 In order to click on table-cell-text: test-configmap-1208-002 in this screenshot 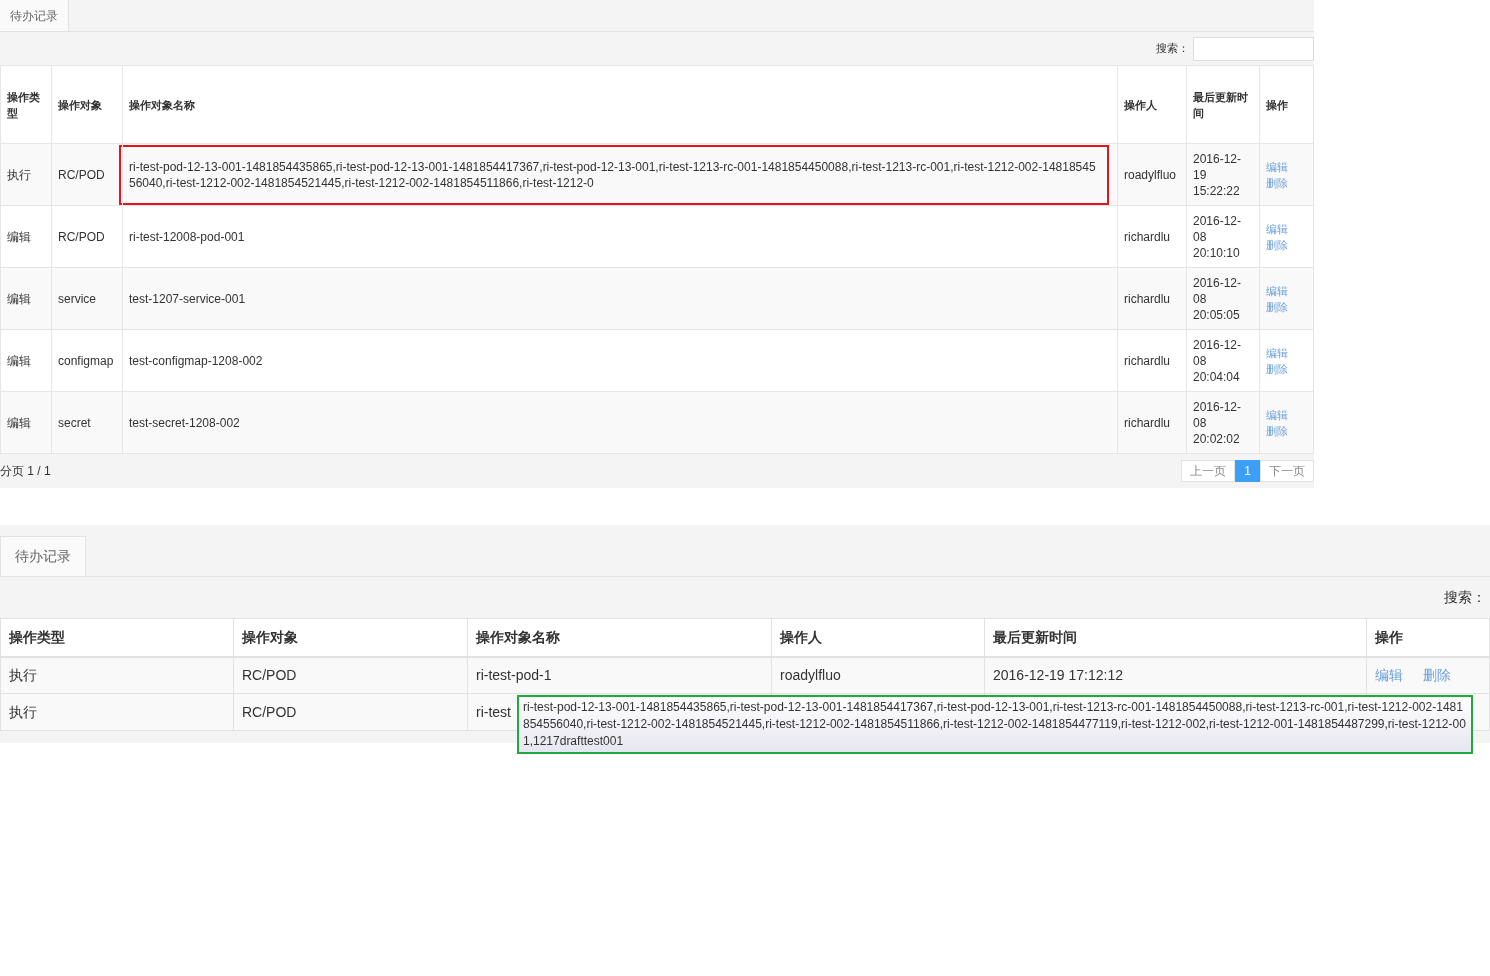, I will do `click(196, 360)`.